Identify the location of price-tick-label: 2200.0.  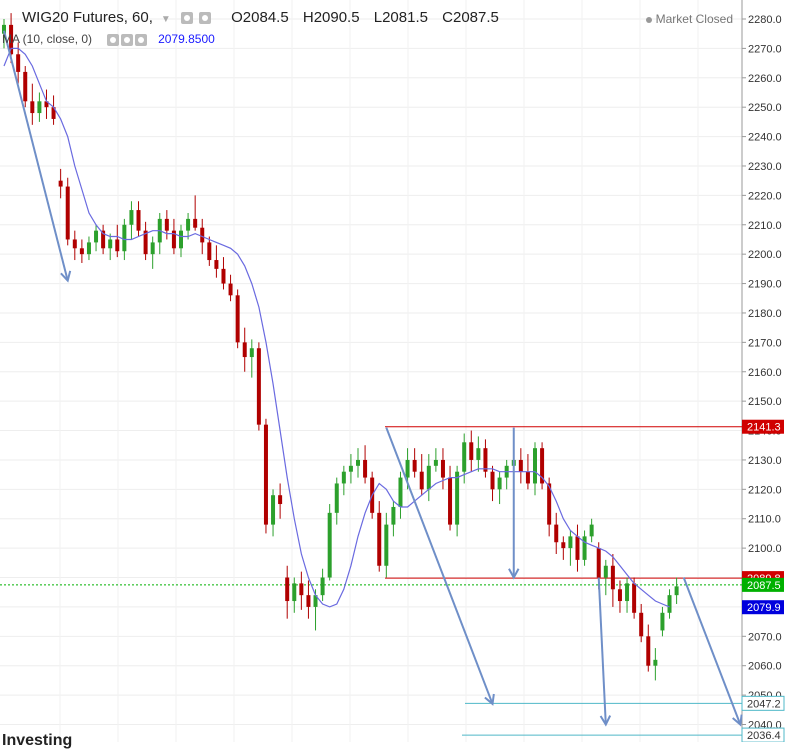
(765, 255).